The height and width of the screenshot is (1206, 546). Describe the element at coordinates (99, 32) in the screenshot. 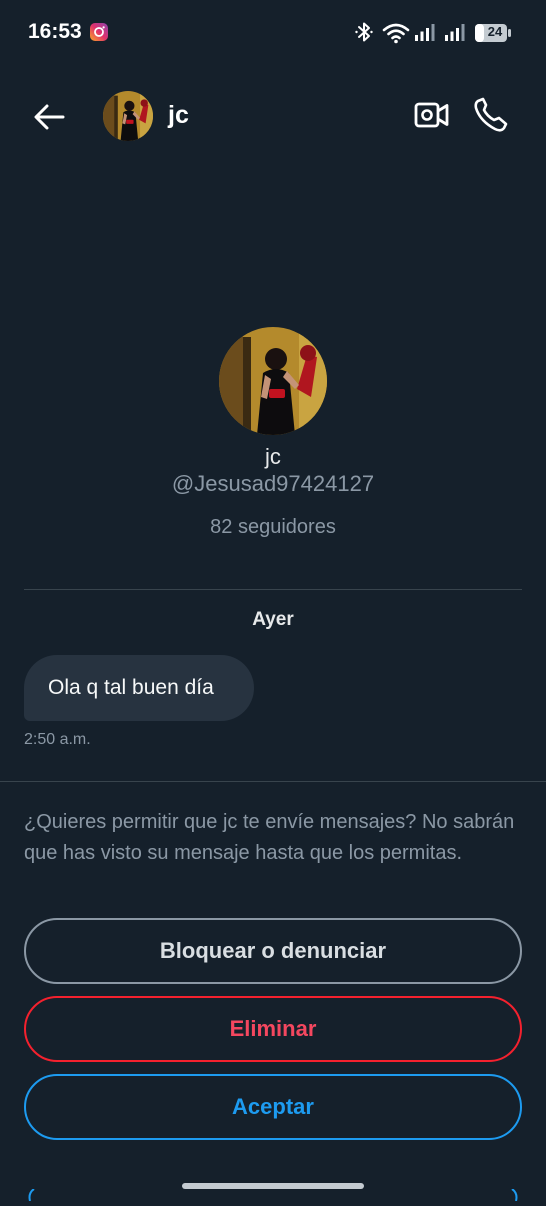

I see `instagram-notification-icon` at that location.